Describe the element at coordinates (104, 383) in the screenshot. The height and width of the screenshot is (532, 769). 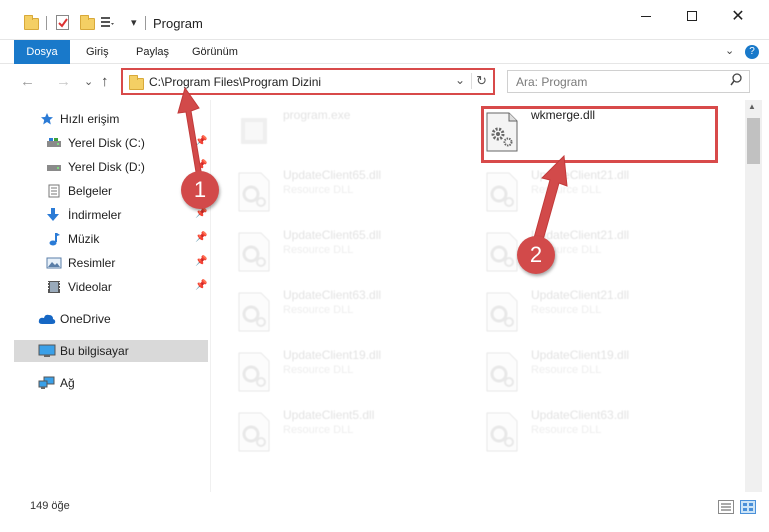
I see `sidebar-item-network: Ağ` at that location.